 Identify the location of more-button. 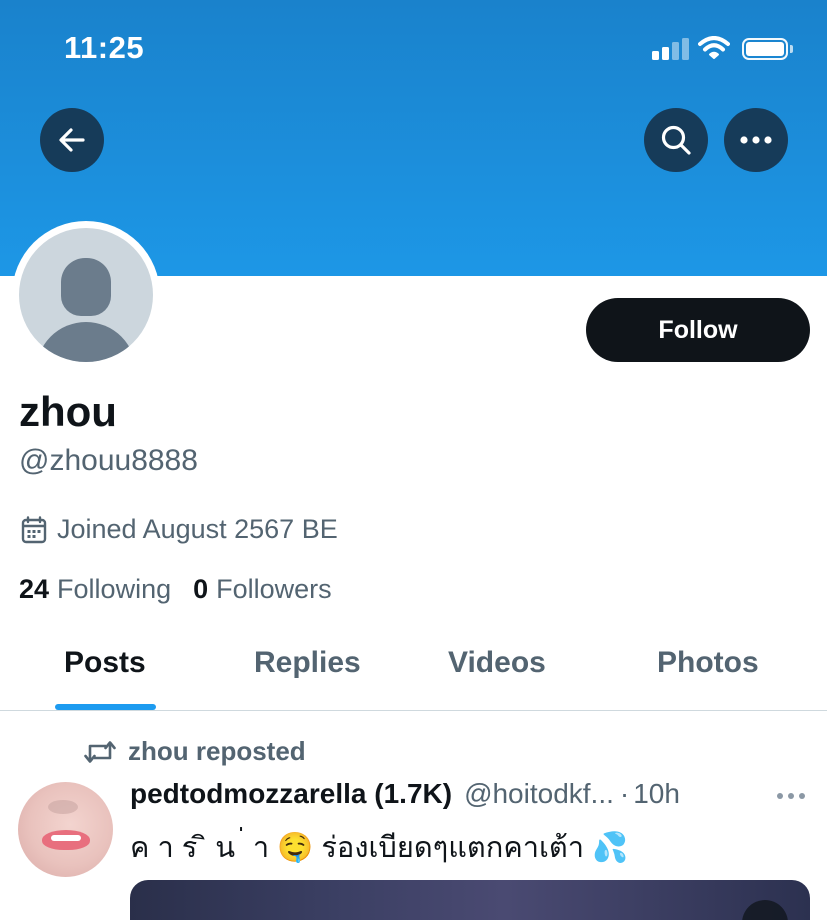
(756, 140).